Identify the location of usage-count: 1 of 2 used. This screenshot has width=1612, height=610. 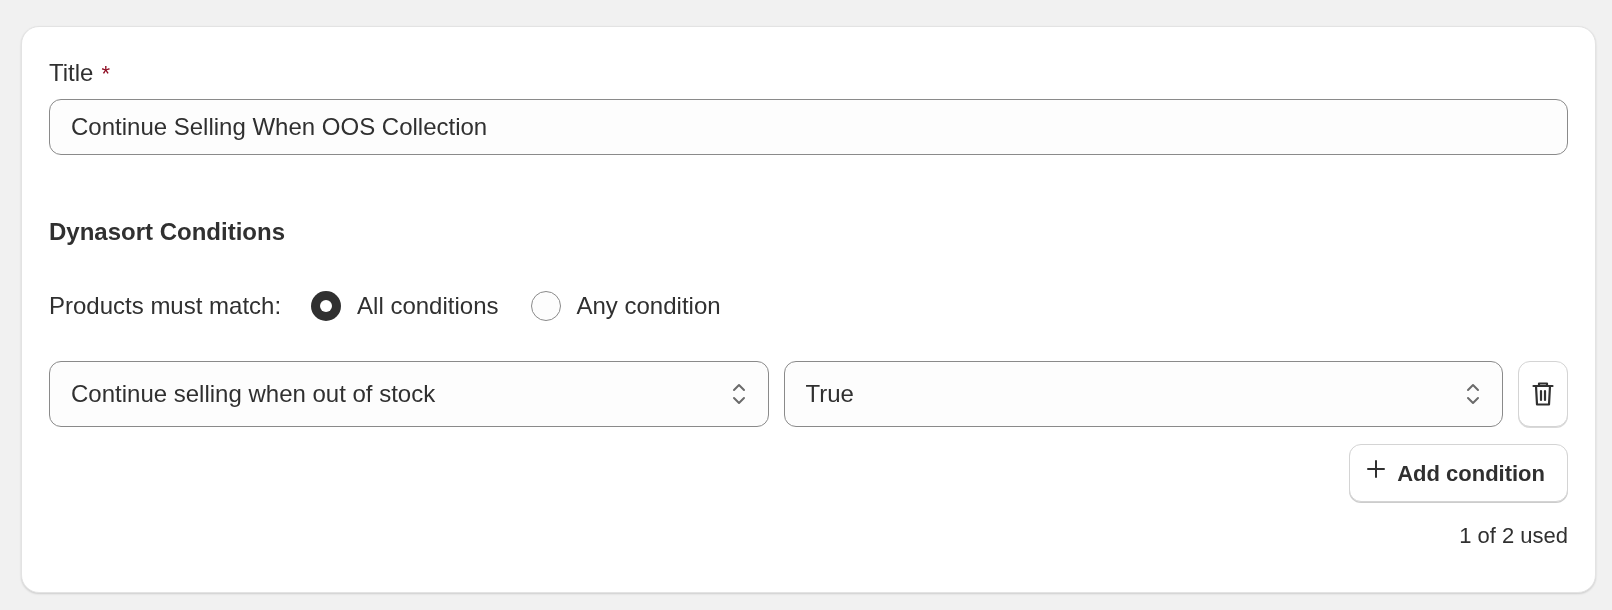
(1513, 536).